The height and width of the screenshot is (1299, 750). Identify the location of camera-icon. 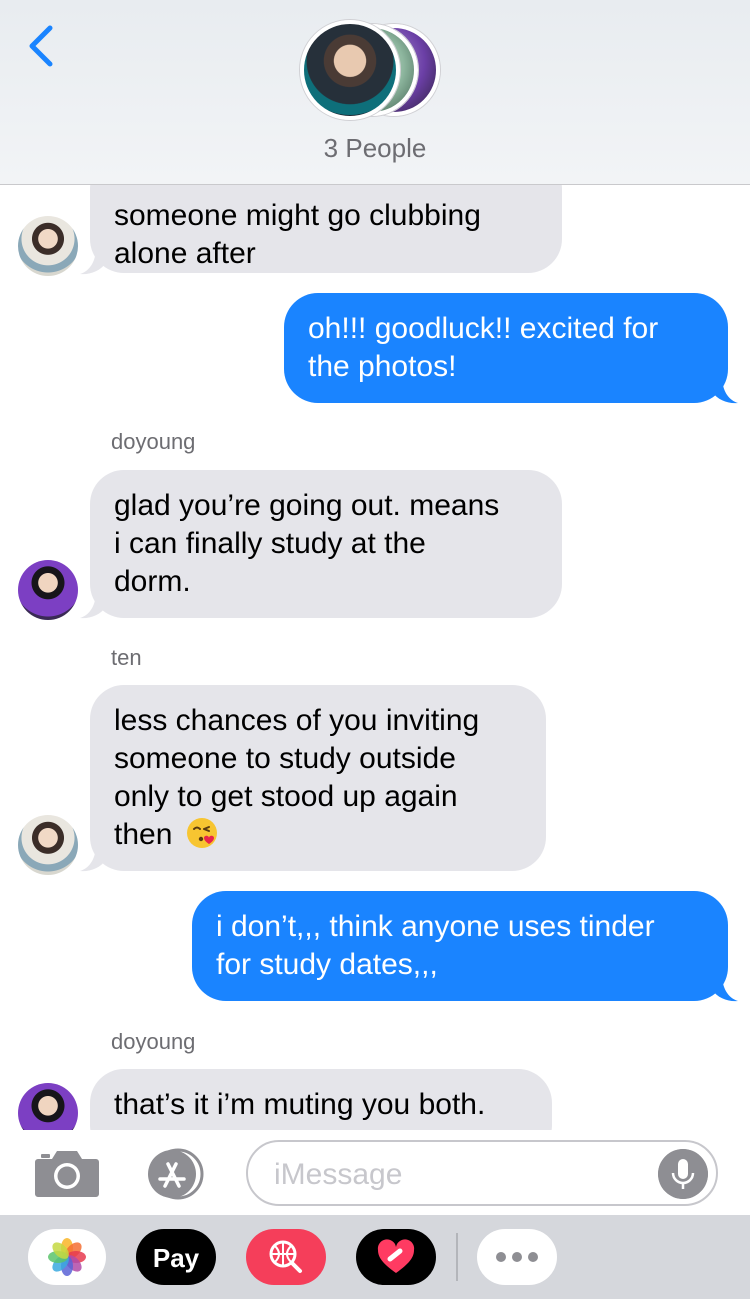
(67, 1173).